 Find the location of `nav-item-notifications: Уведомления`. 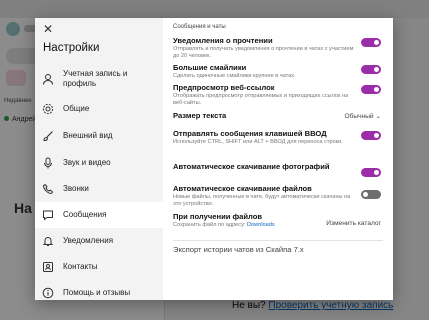

nav-item-notifications: Уведомления is located at coordinates (99, 241).